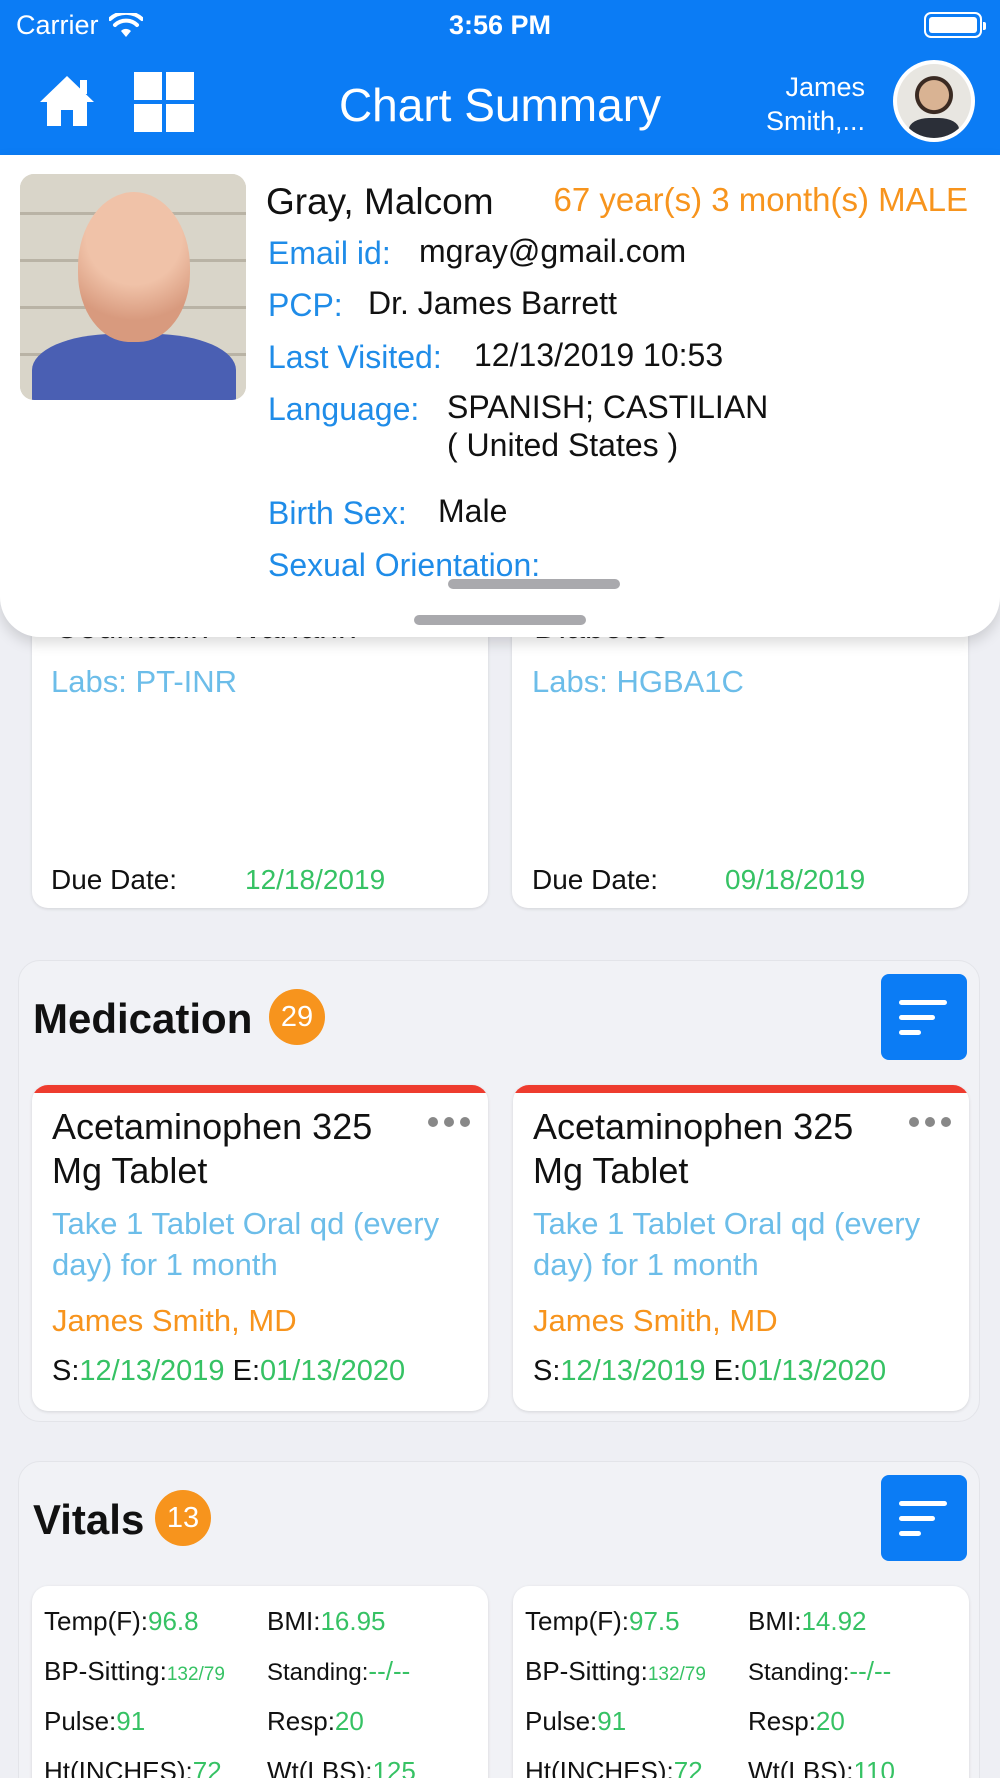  I want to click on care-card: Diabetes, so click(740, 754).